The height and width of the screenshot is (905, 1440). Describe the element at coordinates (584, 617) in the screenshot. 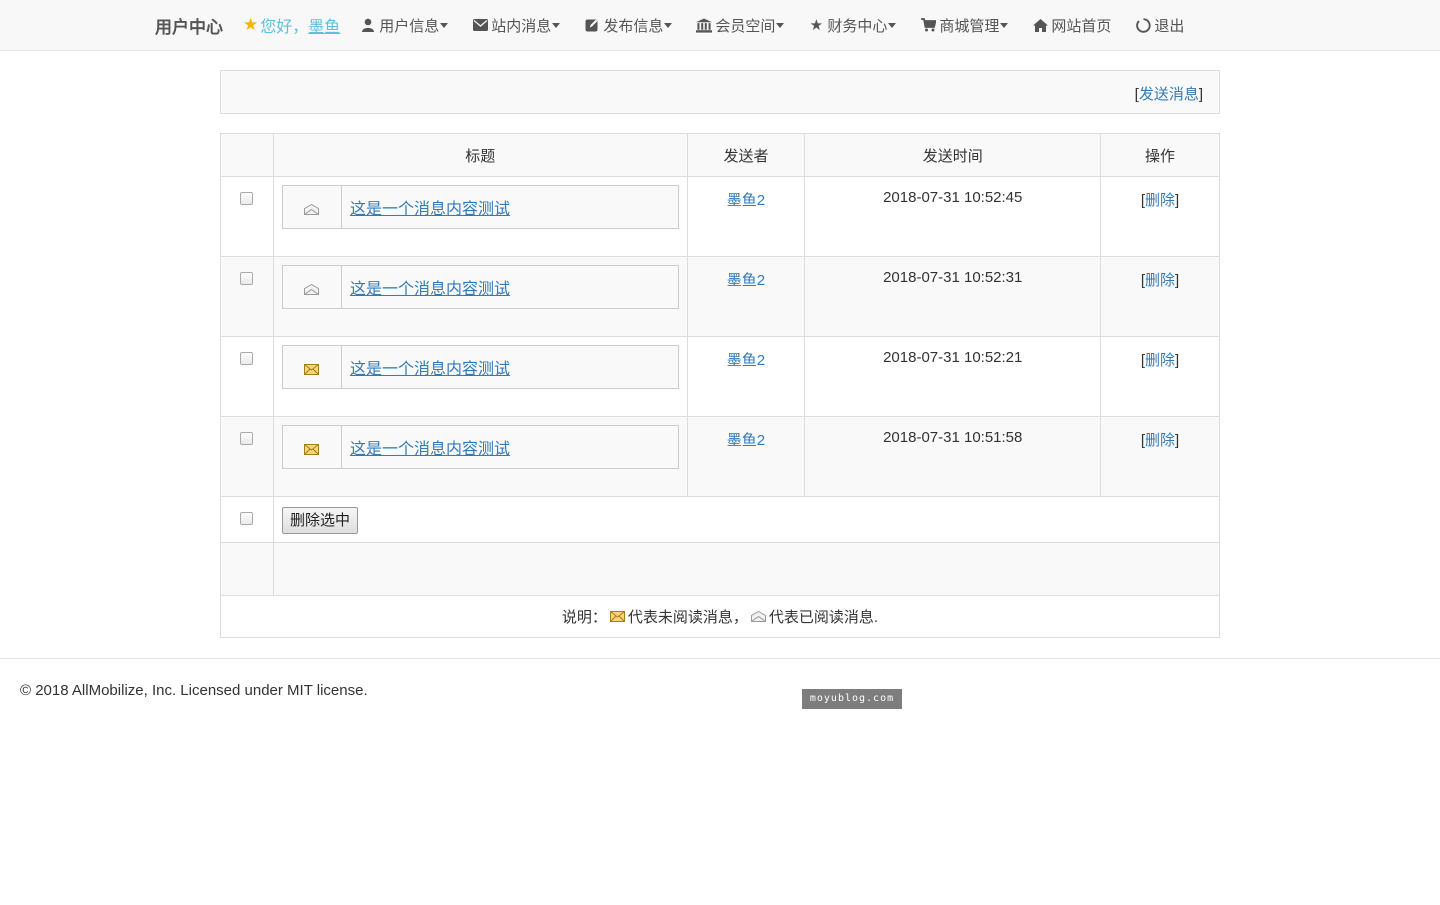

I see `legend-prefix: 说明：` at that location.